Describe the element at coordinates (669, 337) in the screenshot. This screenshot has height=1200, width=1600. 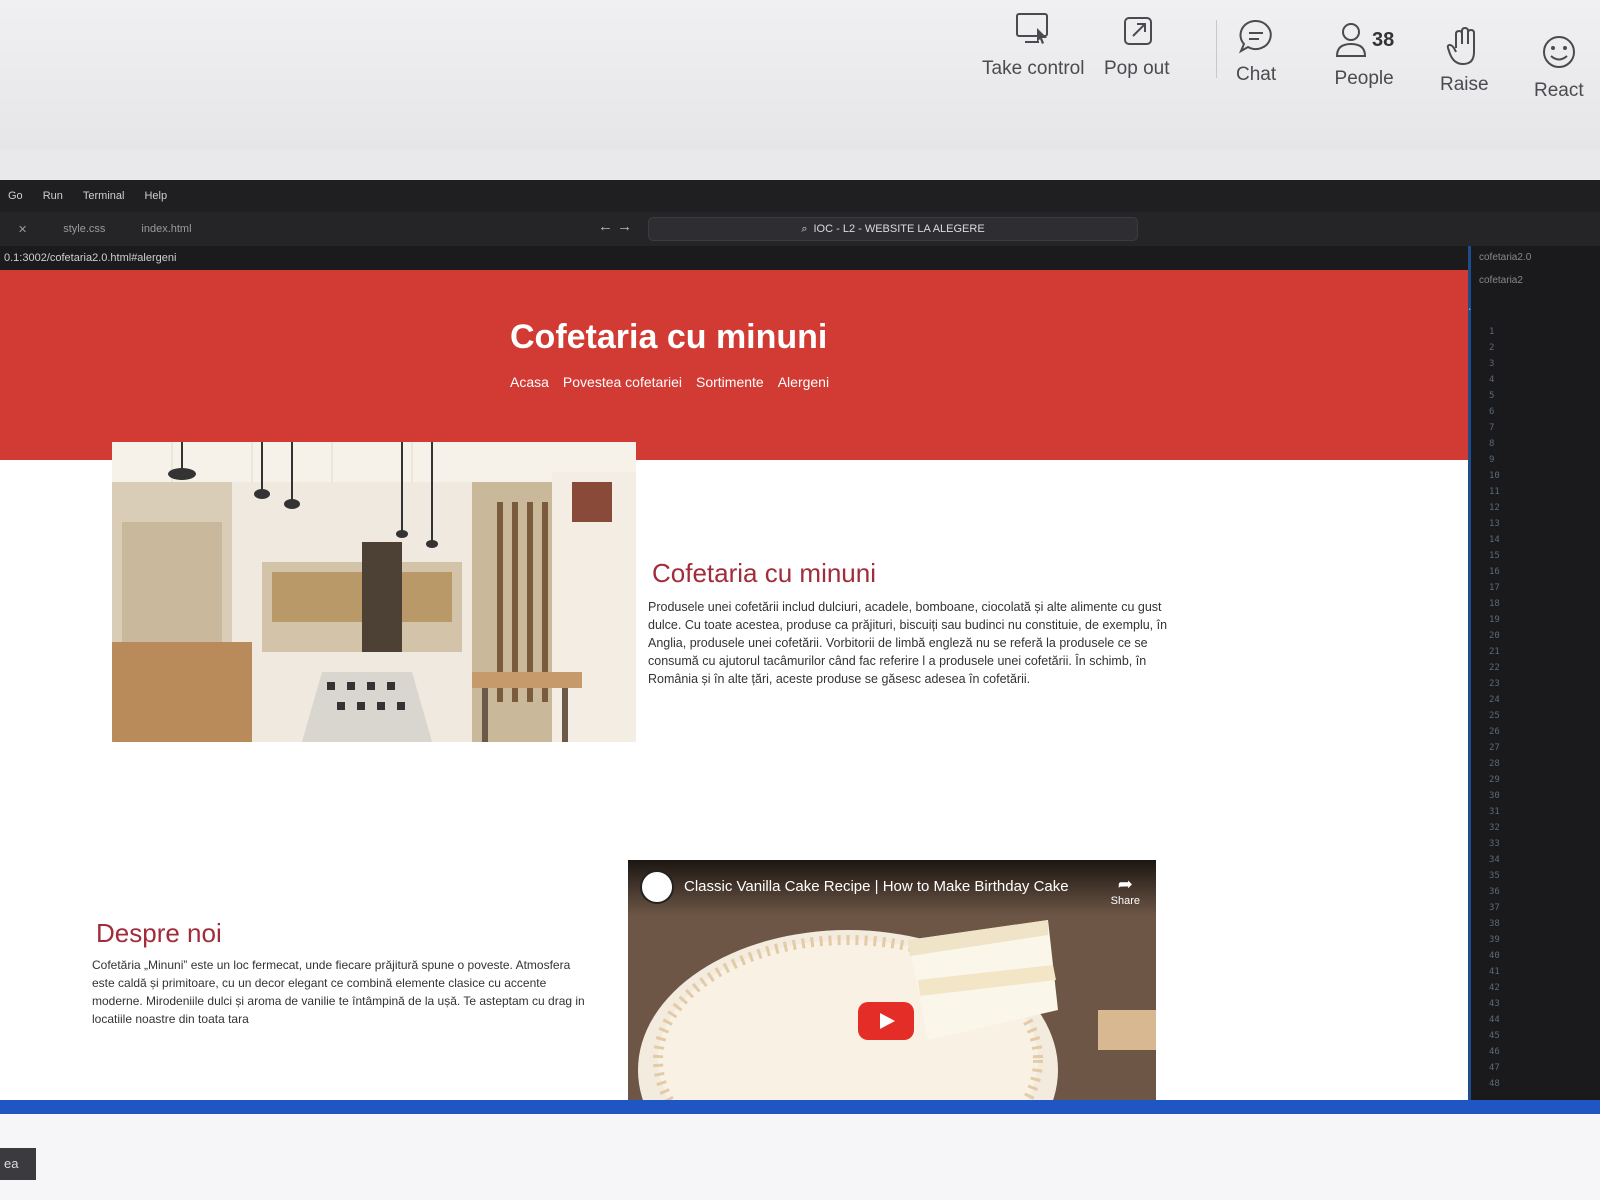
I see `site-title: Cofetaria cu minuni` at that location.